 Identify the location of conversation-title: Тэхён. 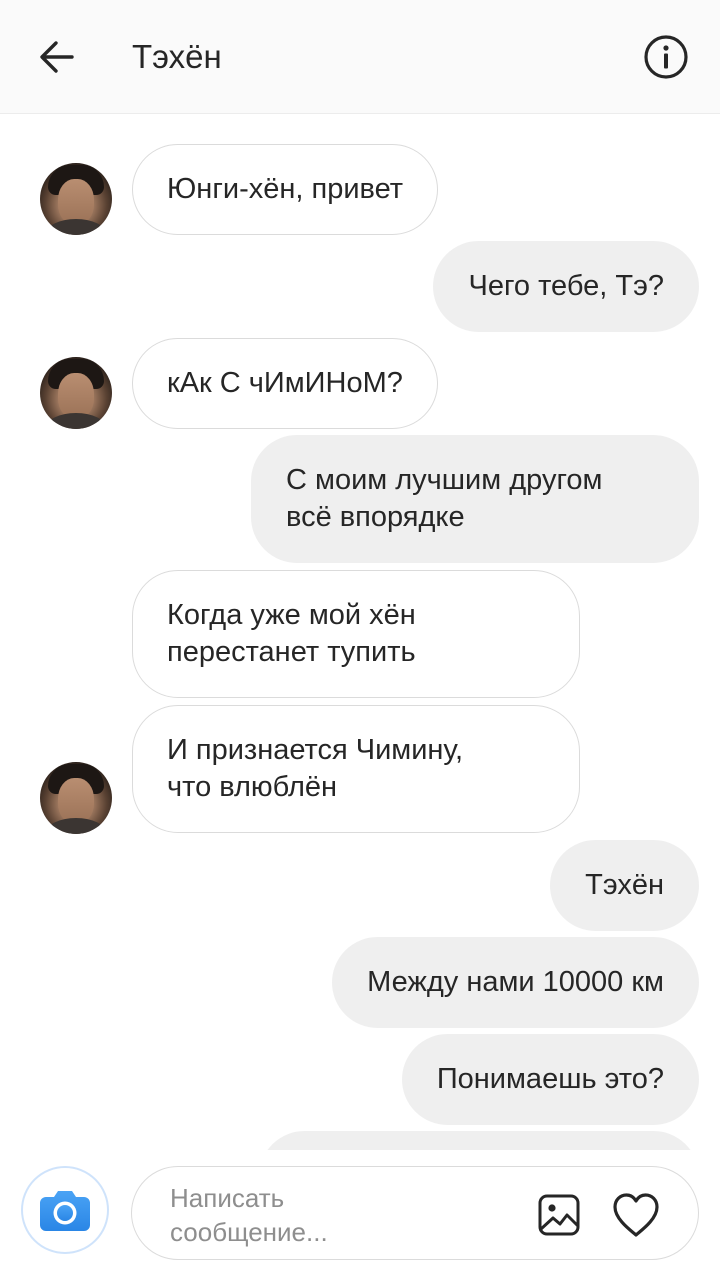
(177, 57).